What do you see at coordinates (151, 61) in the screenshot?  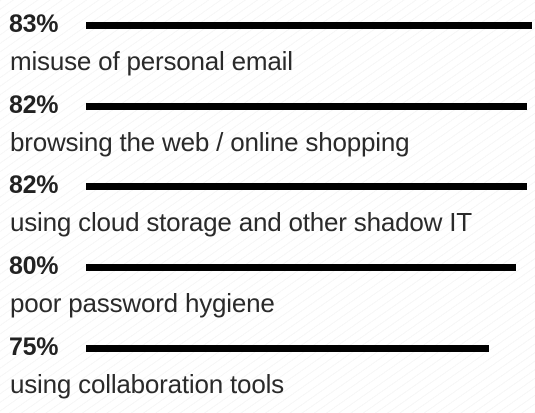 I see `category-label: misuse of personal email` at bounding box center [151, 61].